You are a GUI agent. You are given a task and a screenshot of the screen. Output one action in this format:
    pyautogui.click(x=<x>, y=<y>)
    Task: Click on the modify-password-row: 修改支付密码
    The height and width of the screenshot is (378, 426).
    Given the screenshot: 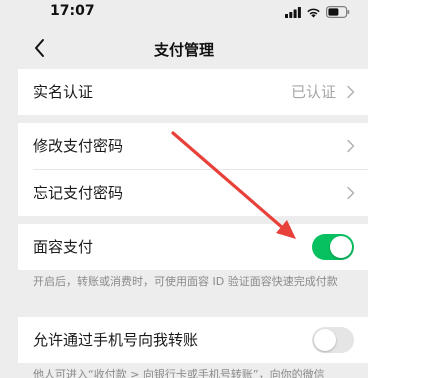 What is the action you would take?
    pyautogui.click(x=193, y=146)
    